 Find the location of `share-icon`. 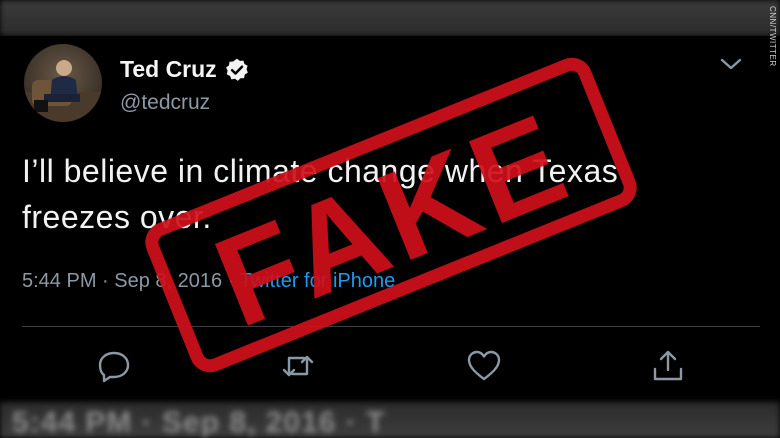

share-icon is located at coordinates (668, 366).